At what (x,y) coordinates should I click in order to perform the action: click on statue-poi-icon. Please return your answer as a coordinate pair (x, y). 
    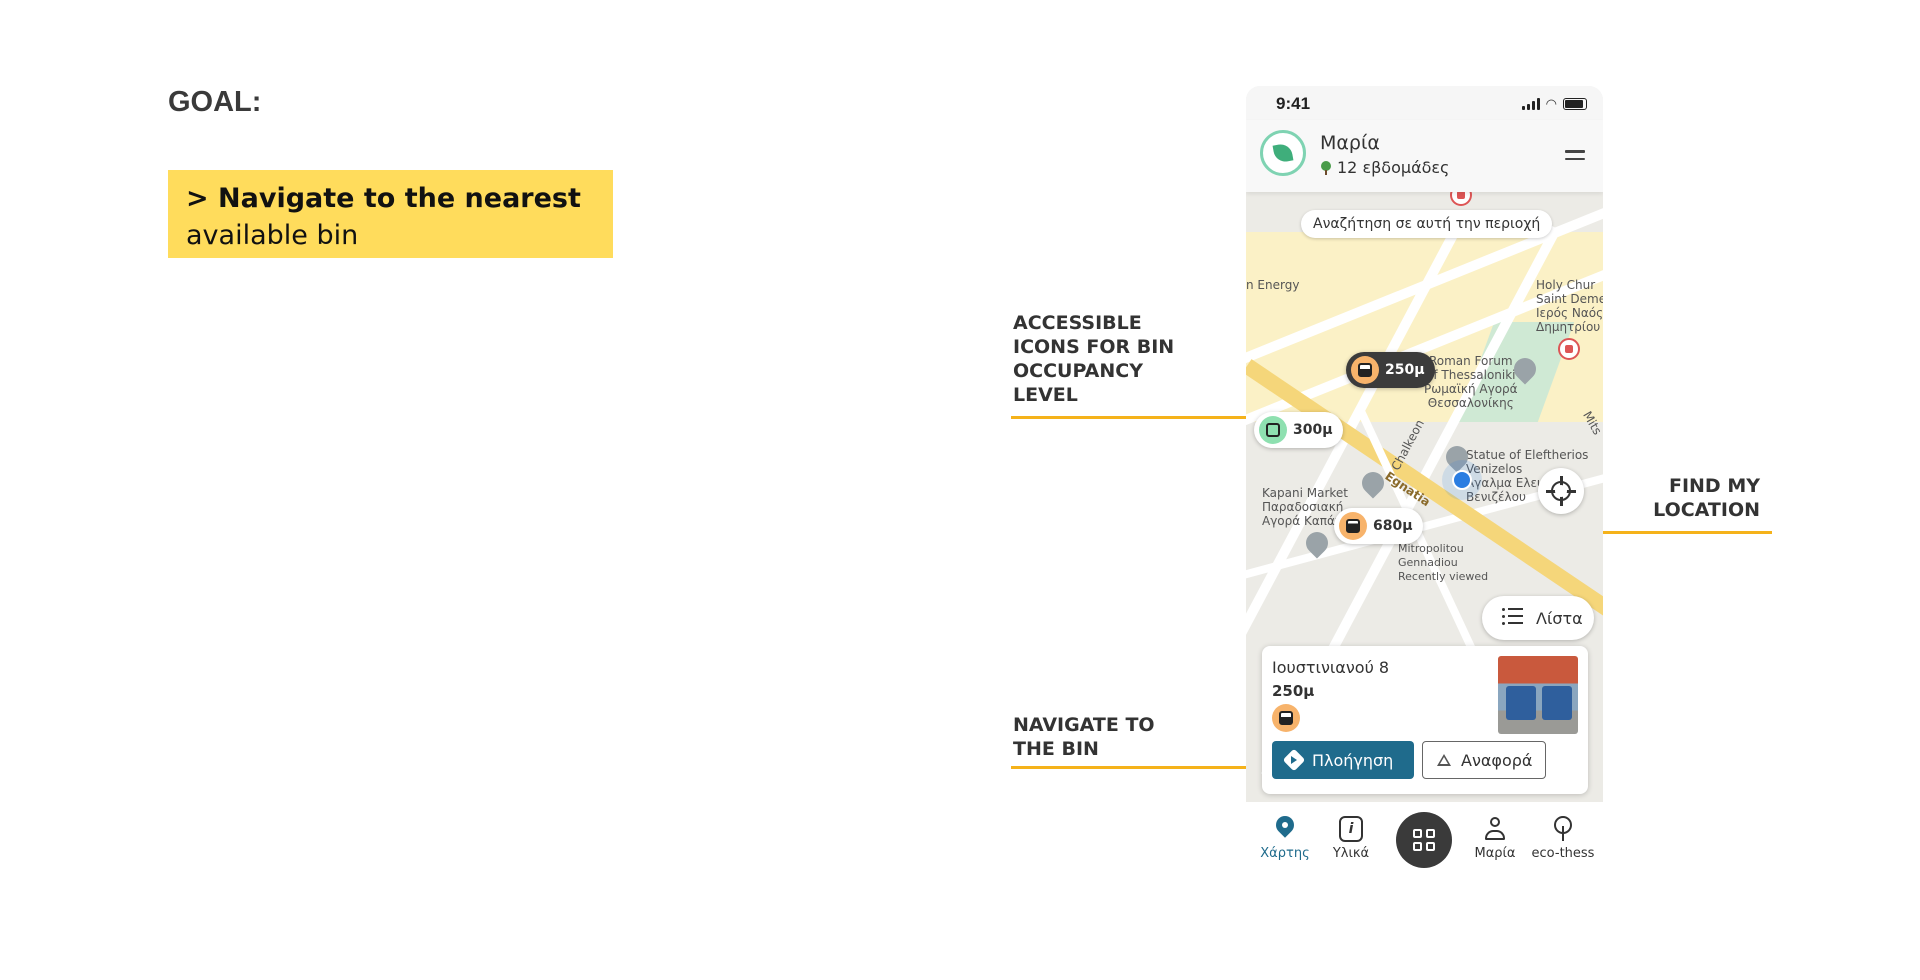
    Looking at the image, I should click on (1457, 459).